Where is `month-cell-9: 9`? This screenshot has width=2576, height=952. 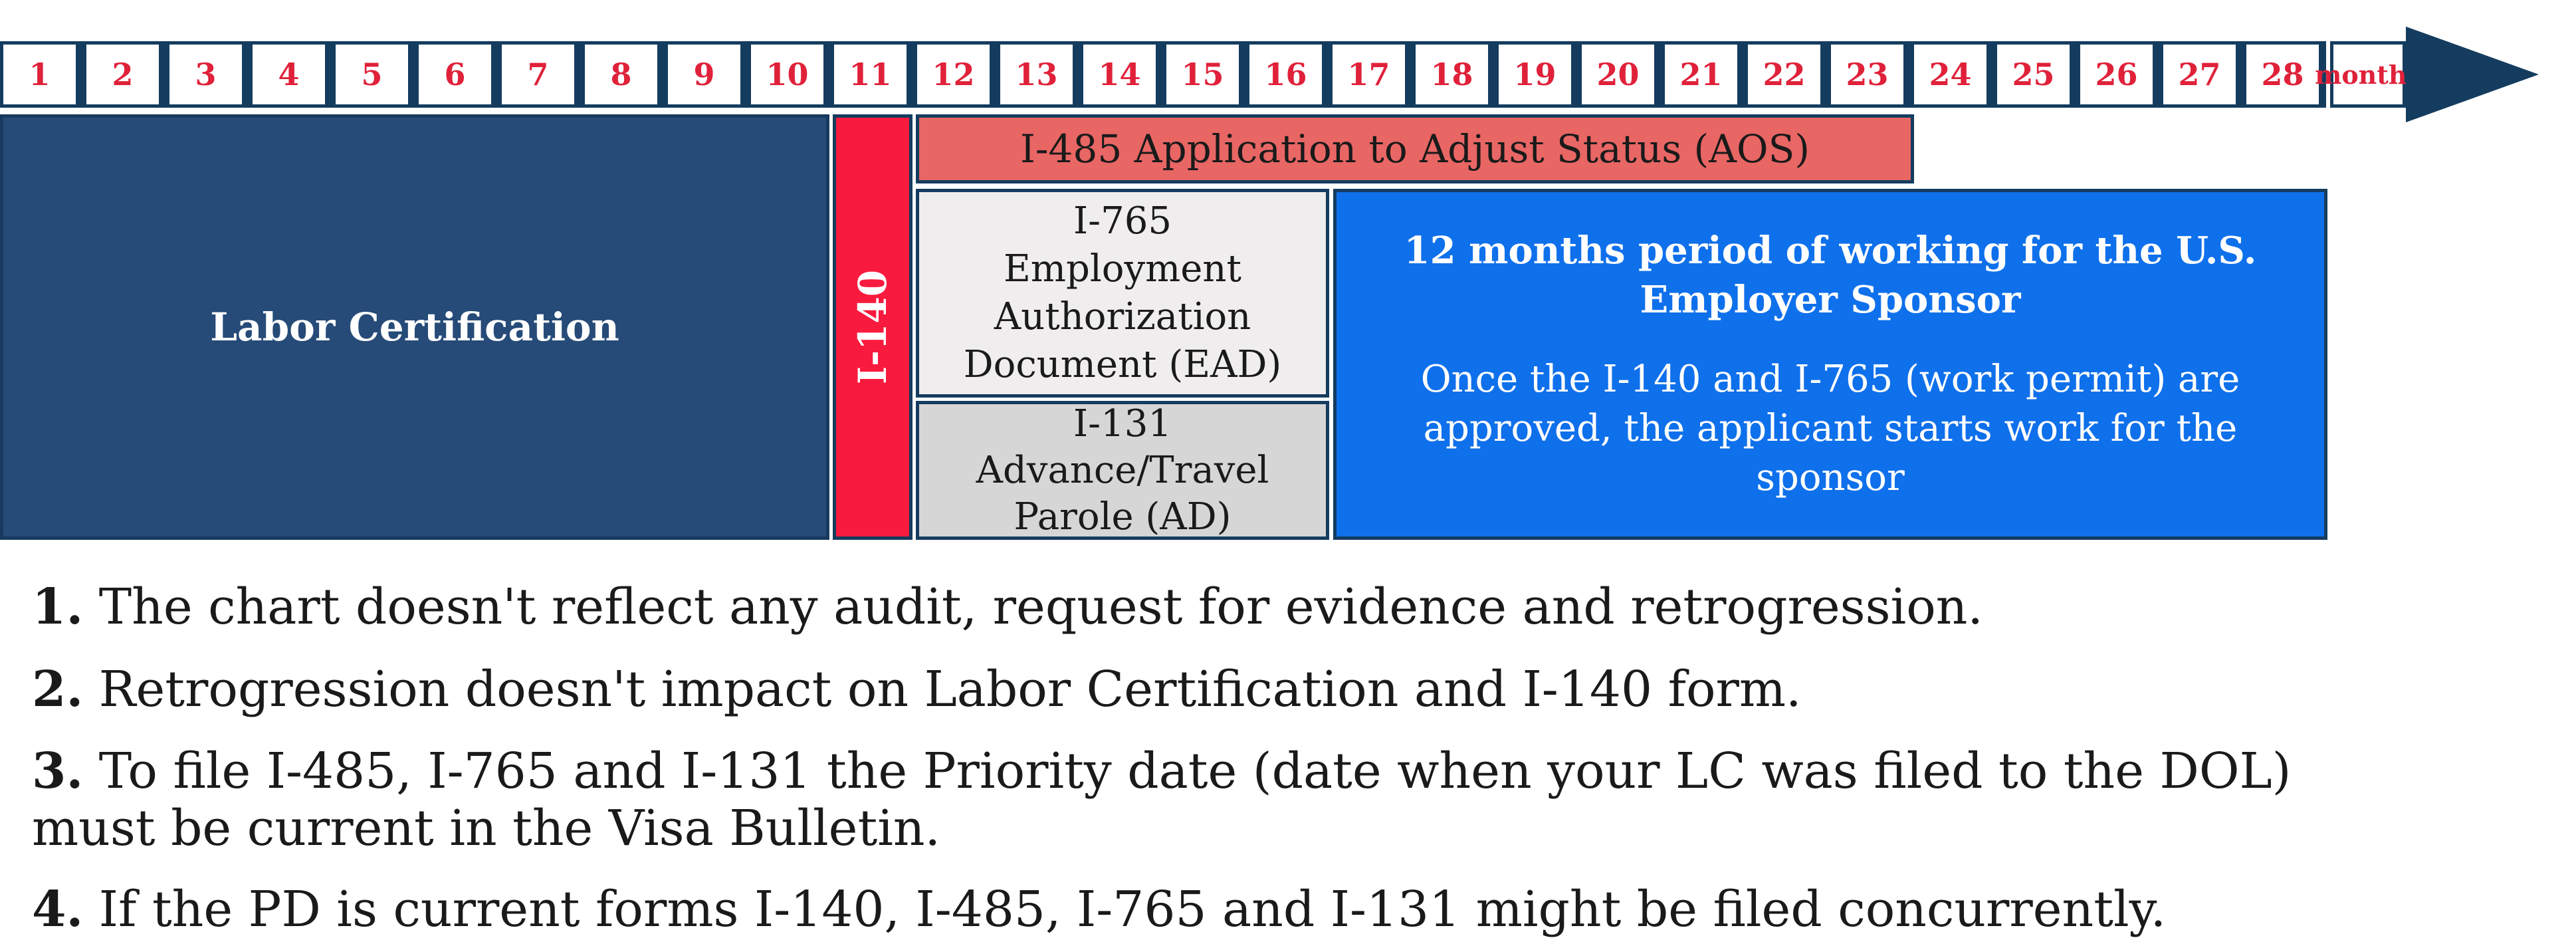 month-cell-9: 9 is located at coordinates (706, 74).